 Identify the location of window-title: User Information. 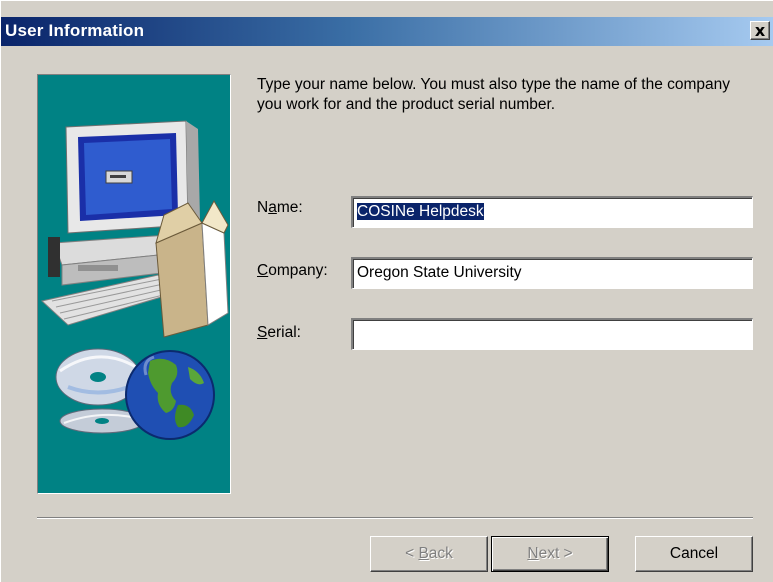
(75, 30).